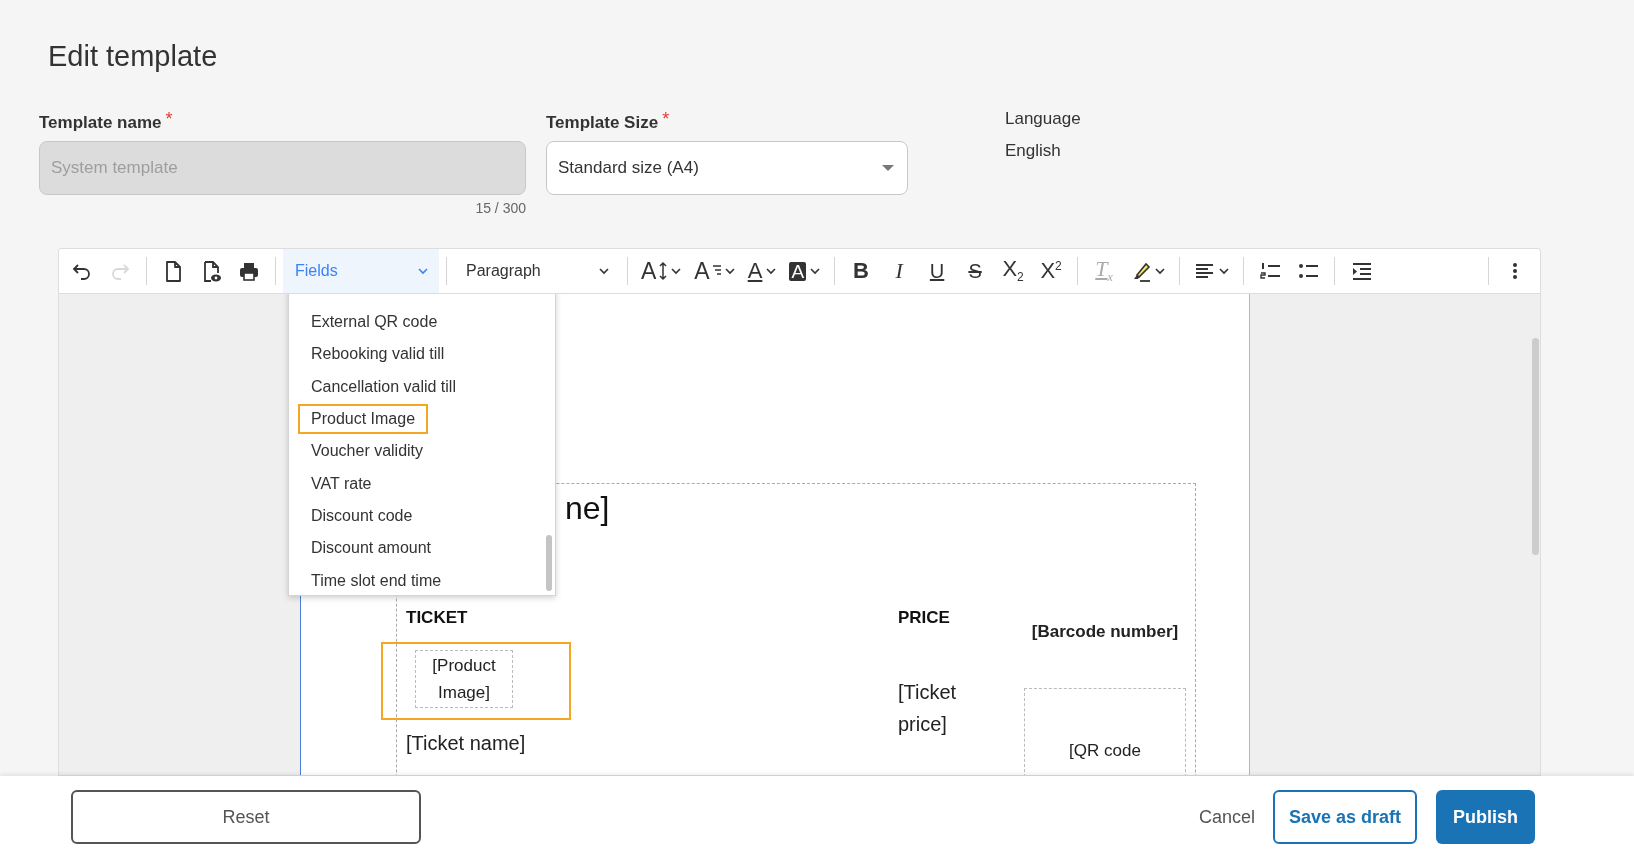 This screenshot has width=1634, height=858. Describe the element at coordinates (374, 322) in the screenshot. I see `menu-item: External QR code` at that location.